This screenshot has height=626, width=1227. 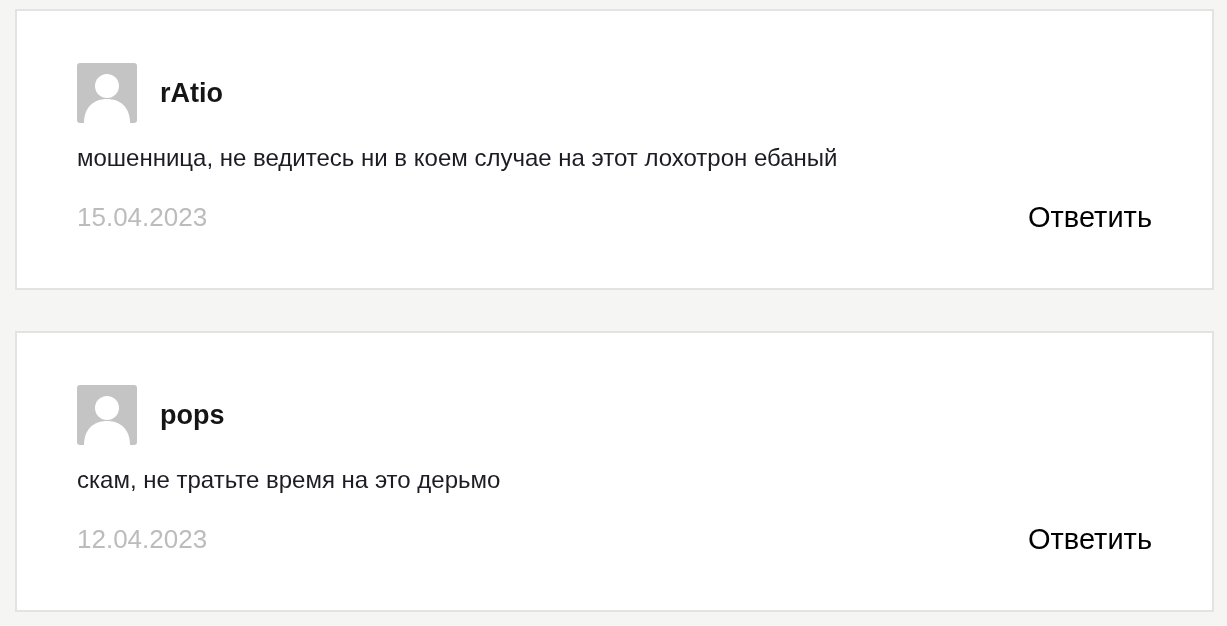 What do you see at coordinates (289, 480) in the screenshot?
I see `comment-text: скам, не тратьте время на это дерьмо` at bounding box center [289, 480].